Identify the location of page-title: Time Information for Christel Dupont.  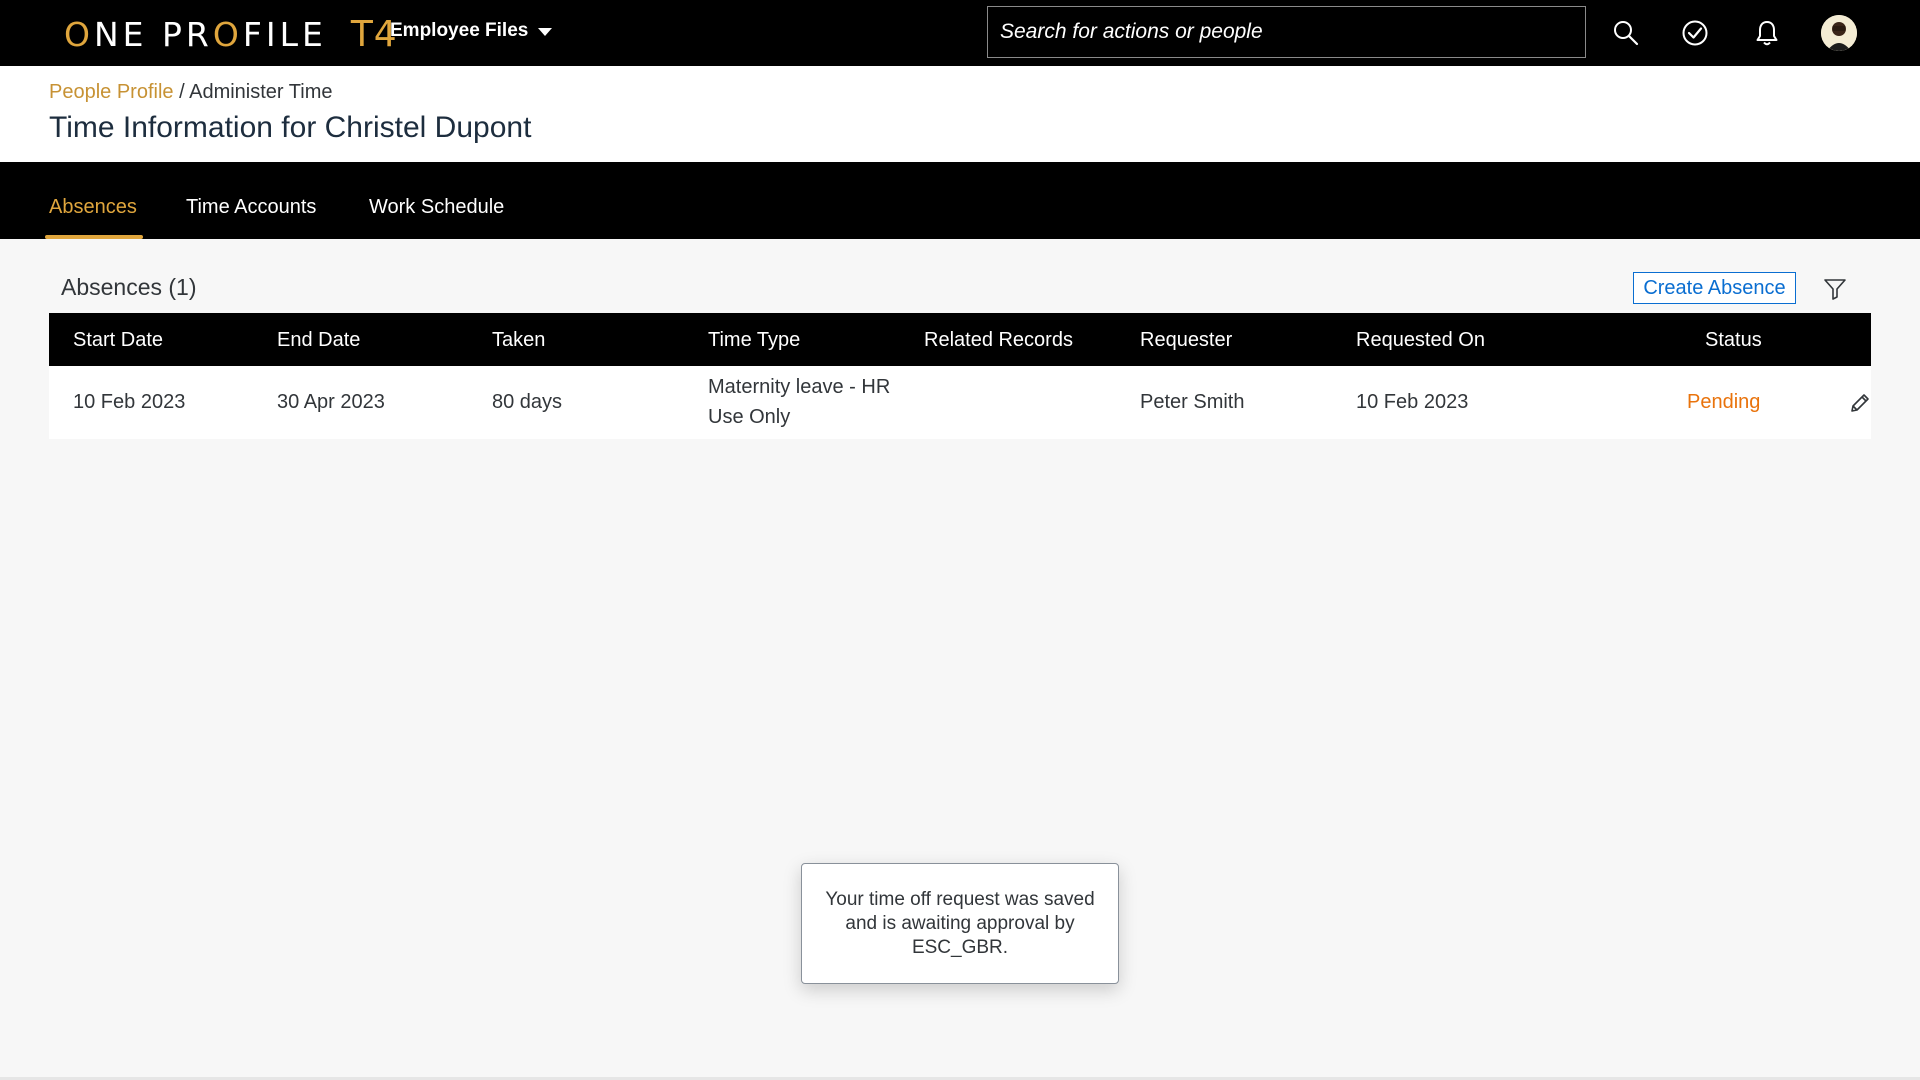
(290, 127).